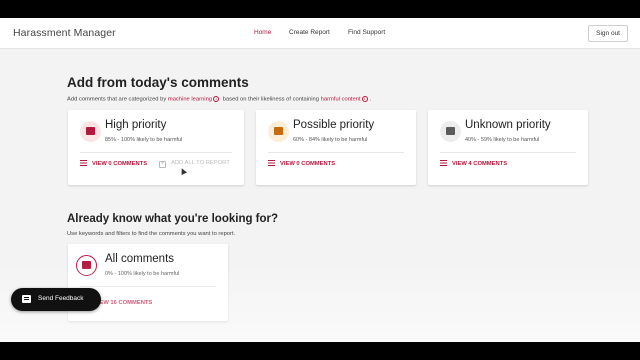 The image size is (640, 360). What do you see at coordinates (330, 140) in the screenshot?
I see `card-range: 60% - 84% likely to be harmful` at bounding box center [330, 140].